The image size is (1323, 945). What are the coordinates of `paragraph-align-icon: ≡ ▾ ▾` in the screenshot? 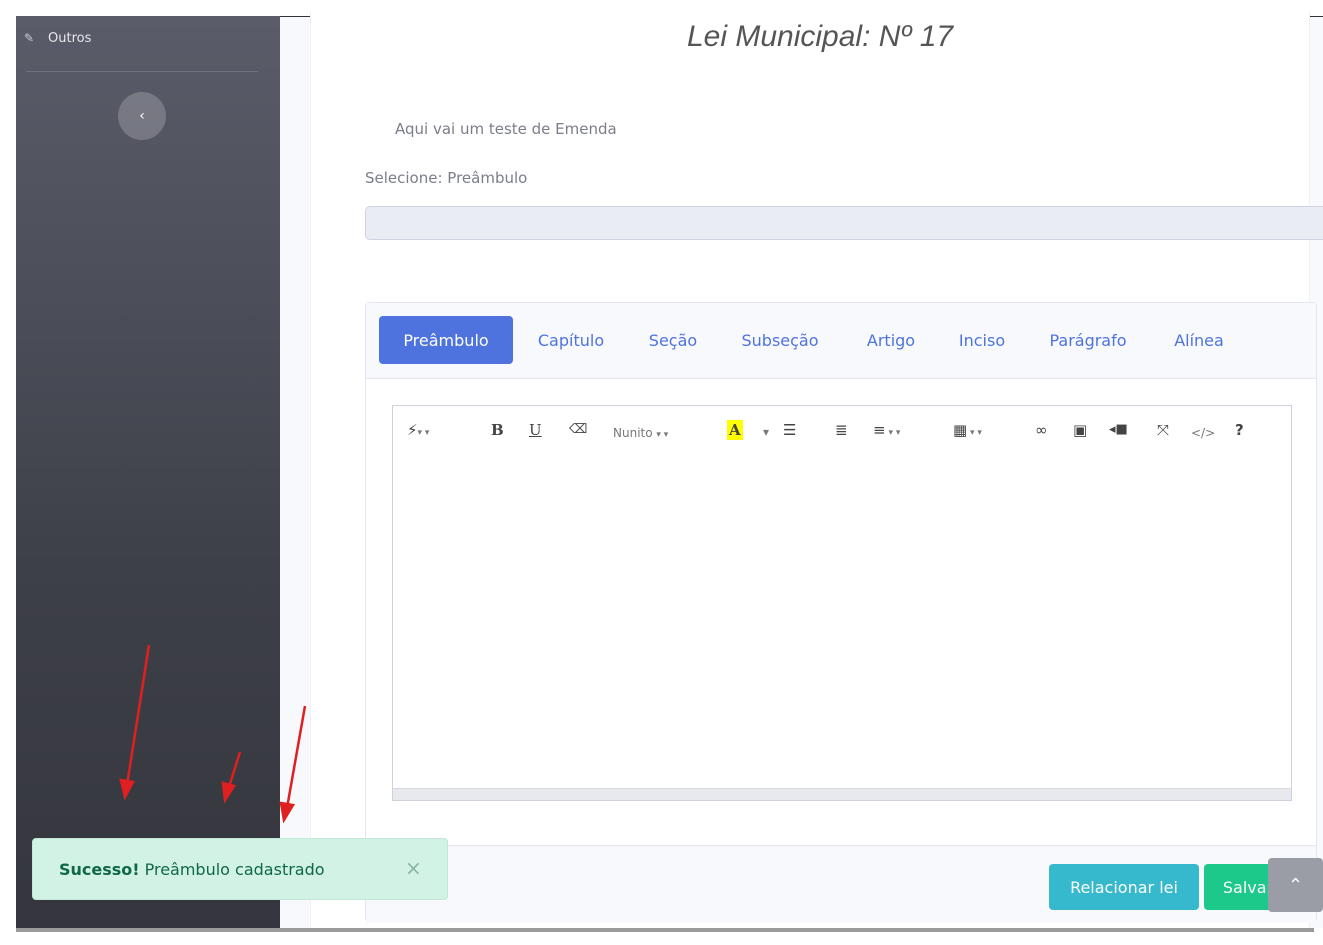 It's located at (886, 431).